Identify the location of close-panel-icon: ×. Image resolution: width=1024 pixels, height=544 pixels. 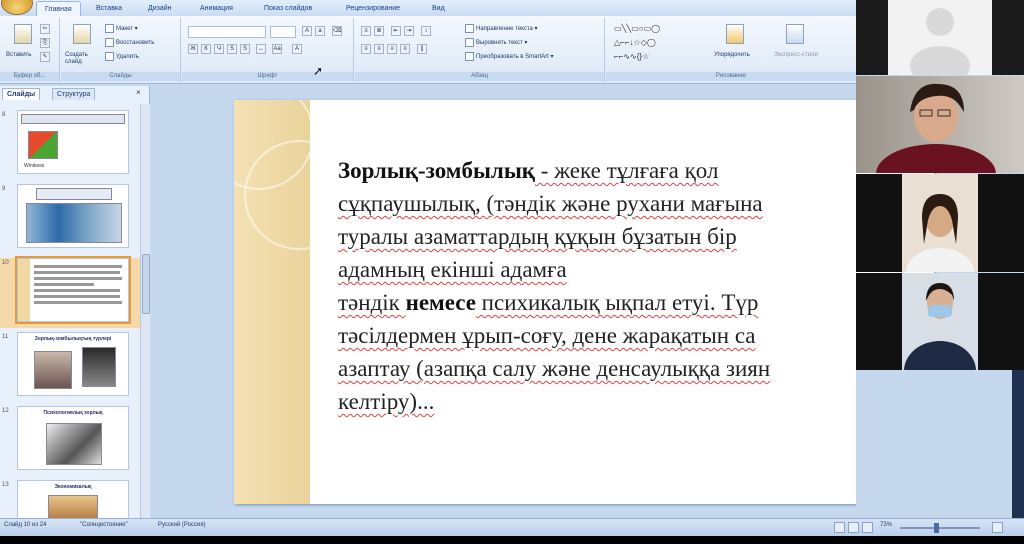
(138, 92).